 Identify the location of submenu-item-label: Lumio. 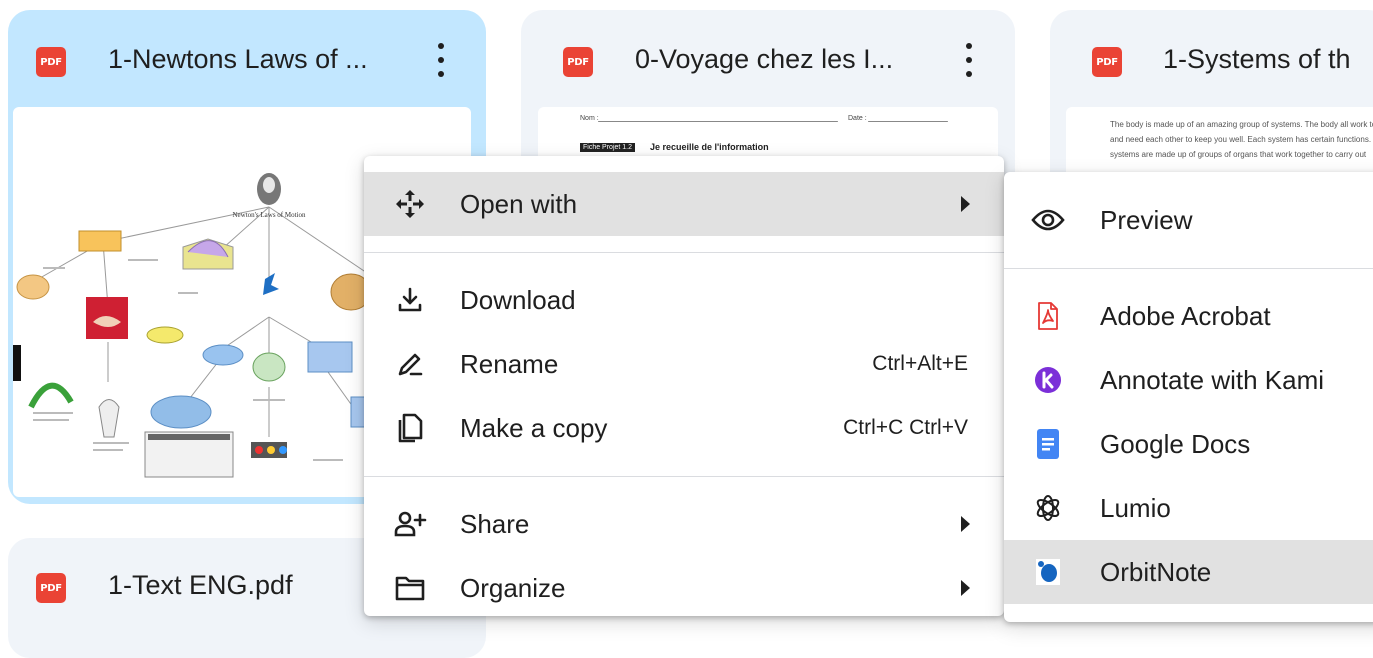
(1135, 507).